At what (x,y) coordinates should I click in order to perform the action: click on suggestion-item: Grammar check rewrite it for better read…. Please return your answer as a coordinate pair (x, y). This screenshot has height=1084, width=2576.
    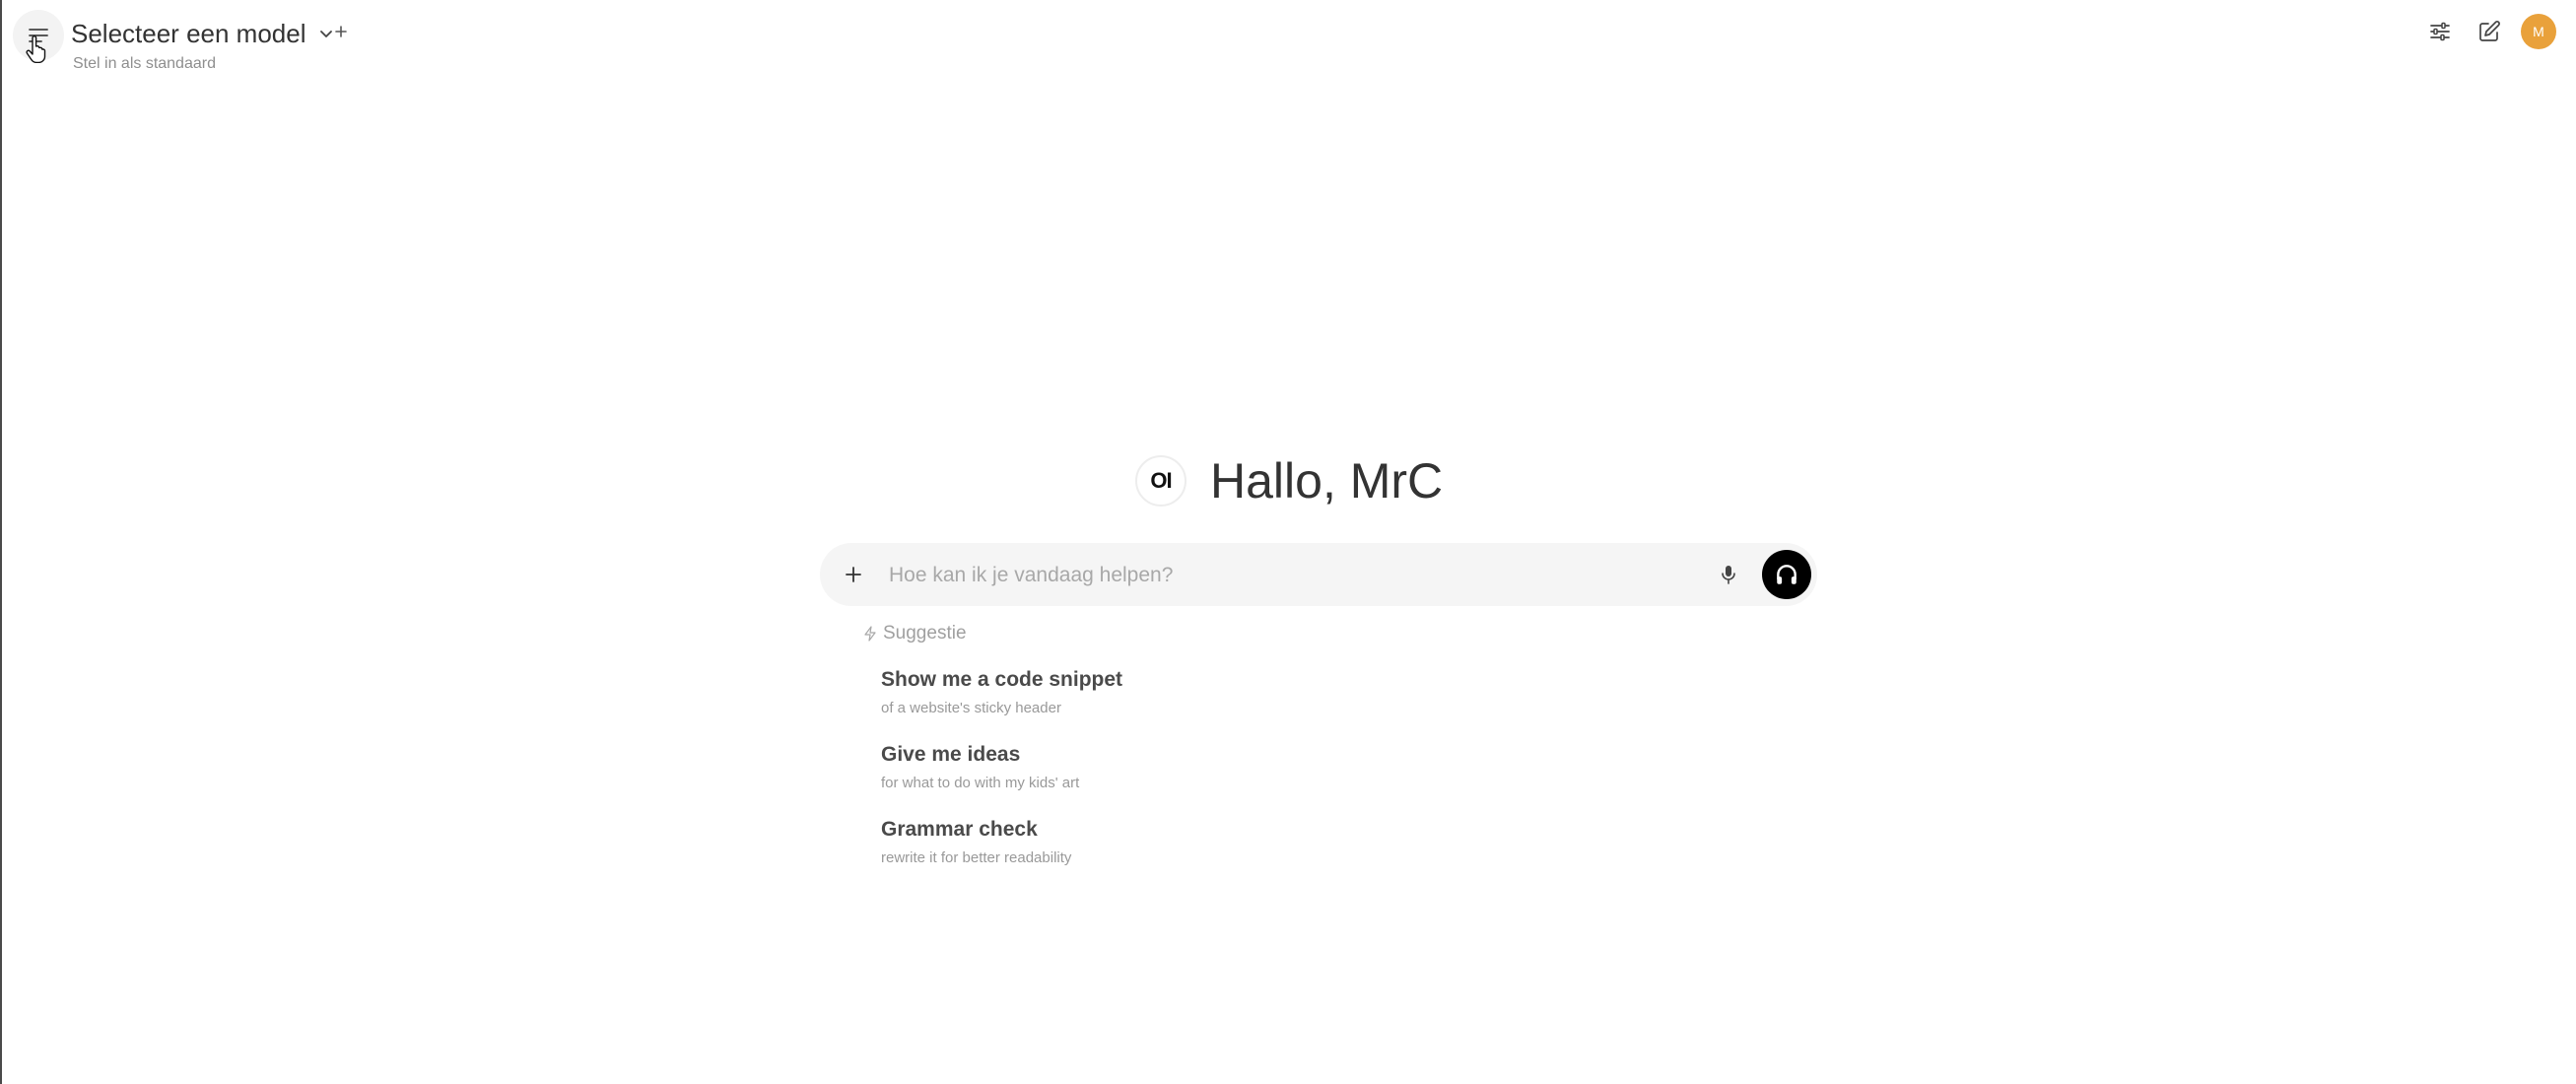
    Looking at the image, I should click on (1127, 853).